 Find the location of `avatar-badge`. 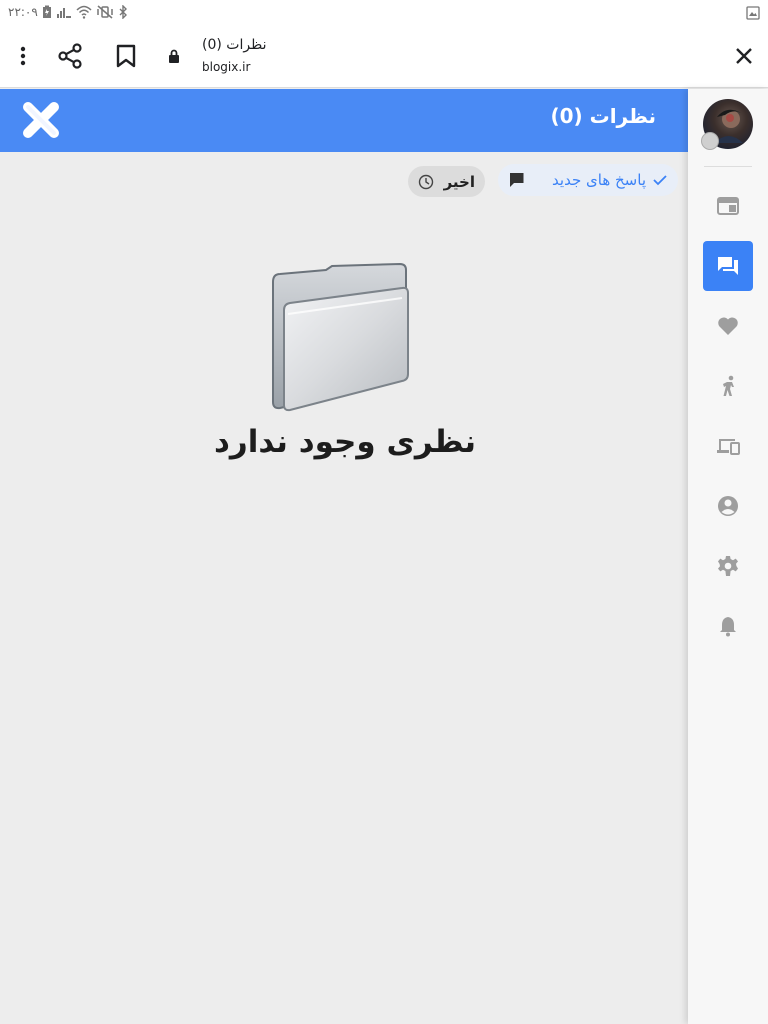

avatar-badge is located at coordinates (710, 141).